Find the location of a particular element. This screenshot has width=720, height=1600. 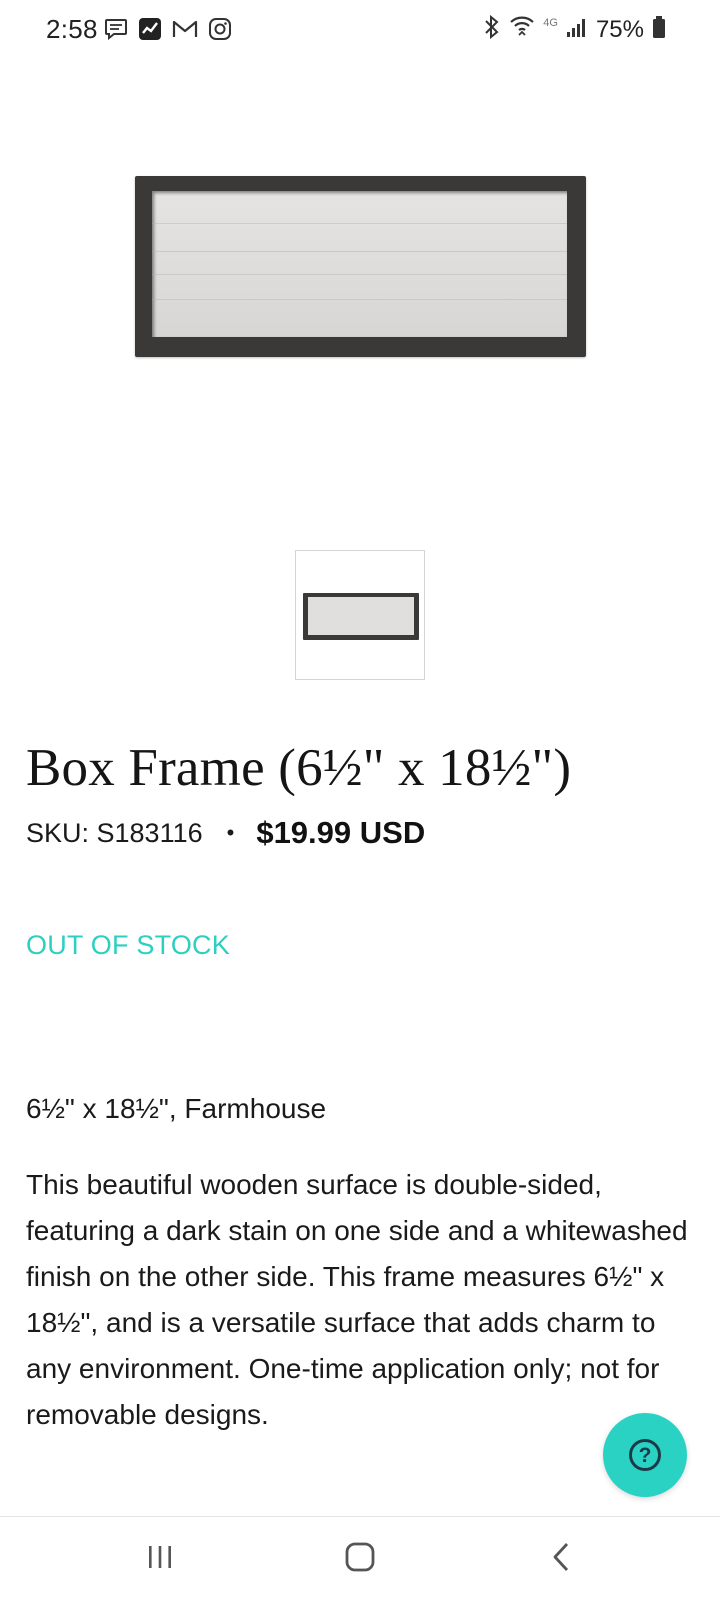

sku-price-line: SKU: S183116 • $19.99 USD is located at coordinates (225, 833).